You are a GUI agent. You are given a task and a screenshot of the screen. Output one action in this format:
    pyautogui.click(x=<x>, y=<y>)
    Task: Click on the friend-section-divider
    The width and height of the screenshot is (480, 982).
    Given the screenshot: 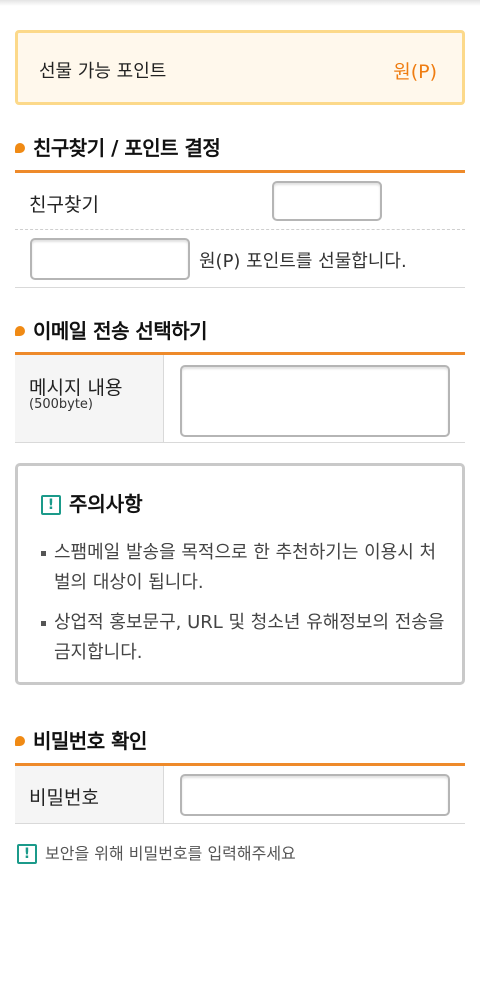 What is the action you would take?
    pyautogui.click(x=240, y=171)
    